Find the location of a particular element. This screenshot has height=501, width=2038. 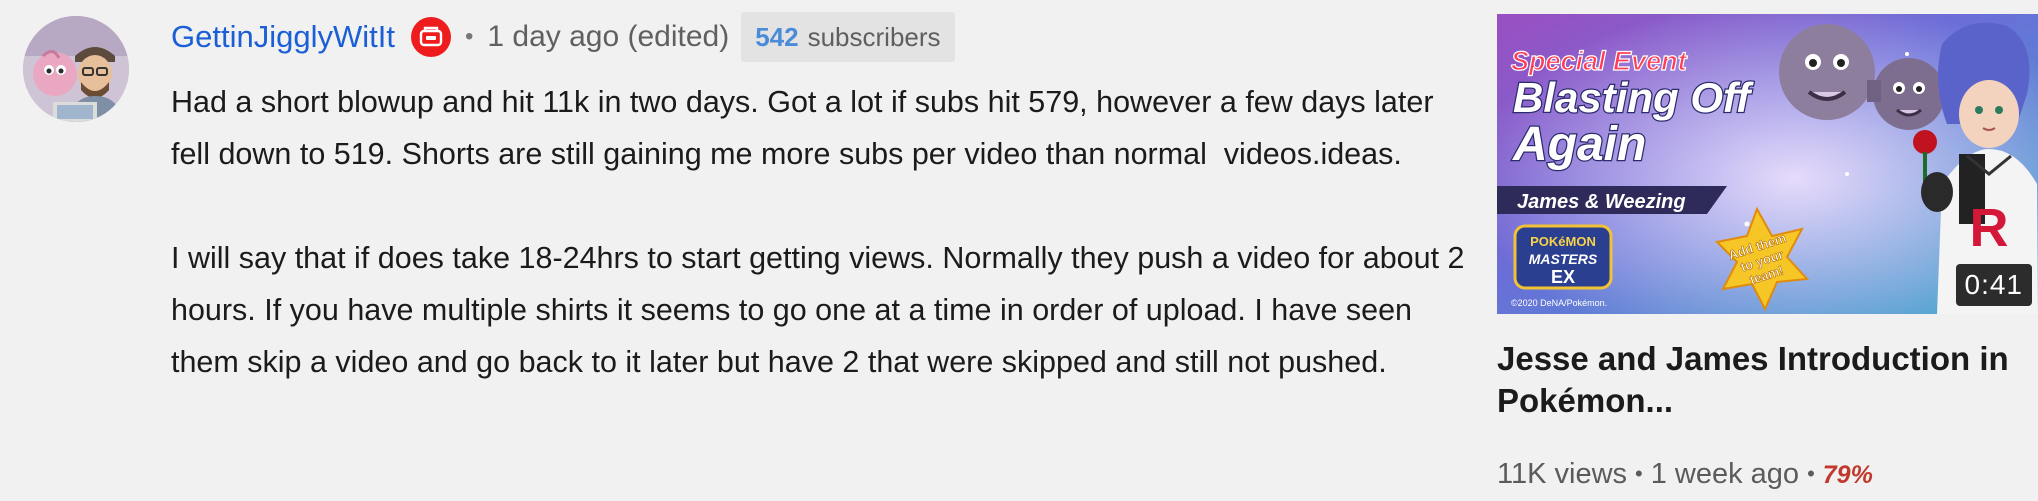

thumb-special-event: Special Event is located at coordinates (1599, 61).